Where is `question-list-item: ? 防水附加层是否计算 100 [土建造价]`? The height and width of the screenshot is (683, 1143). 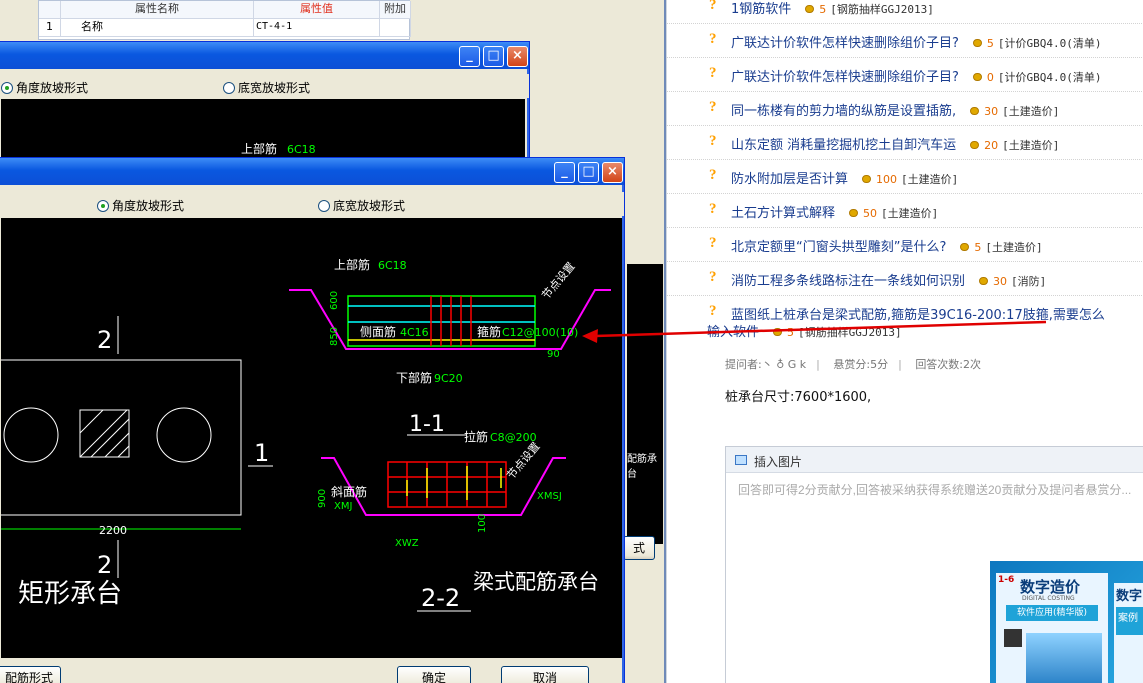
question-list-item: ? 防水附加层是否计算 100 [土建造价] is located at coordinates (905, 177).